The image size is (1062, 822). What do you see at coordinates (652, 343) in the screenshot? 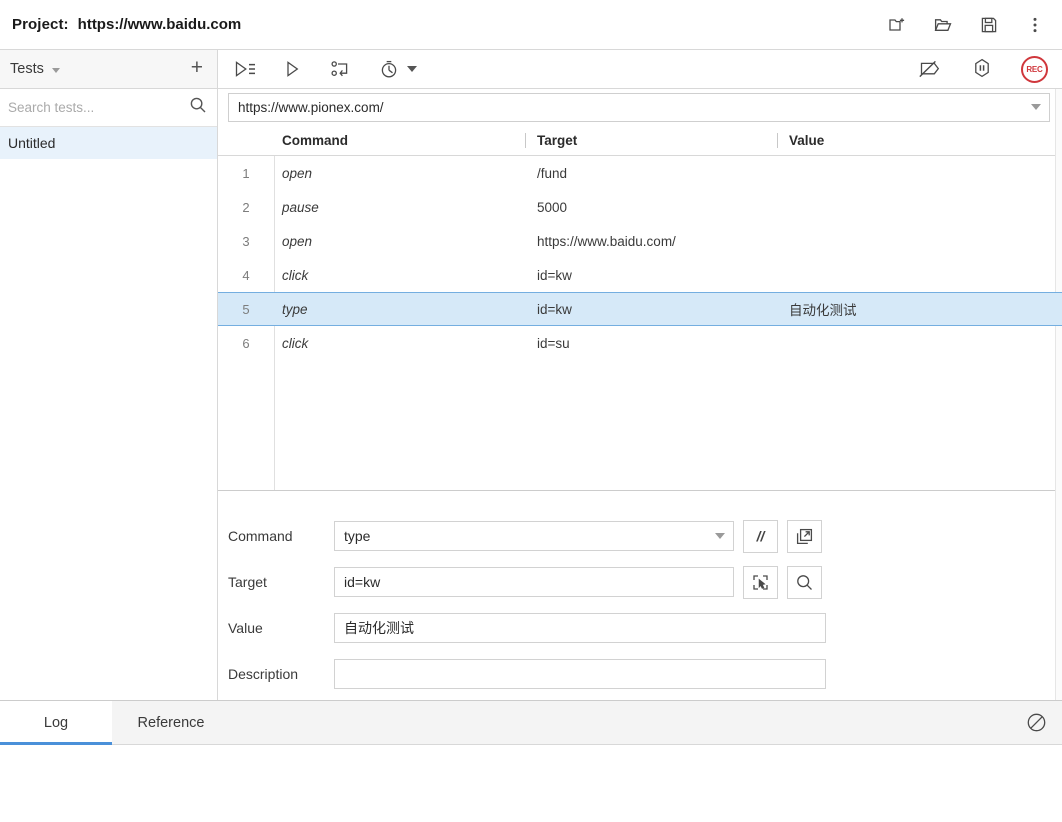
I see `row-target: id=su` at bounding box center [652, 343].